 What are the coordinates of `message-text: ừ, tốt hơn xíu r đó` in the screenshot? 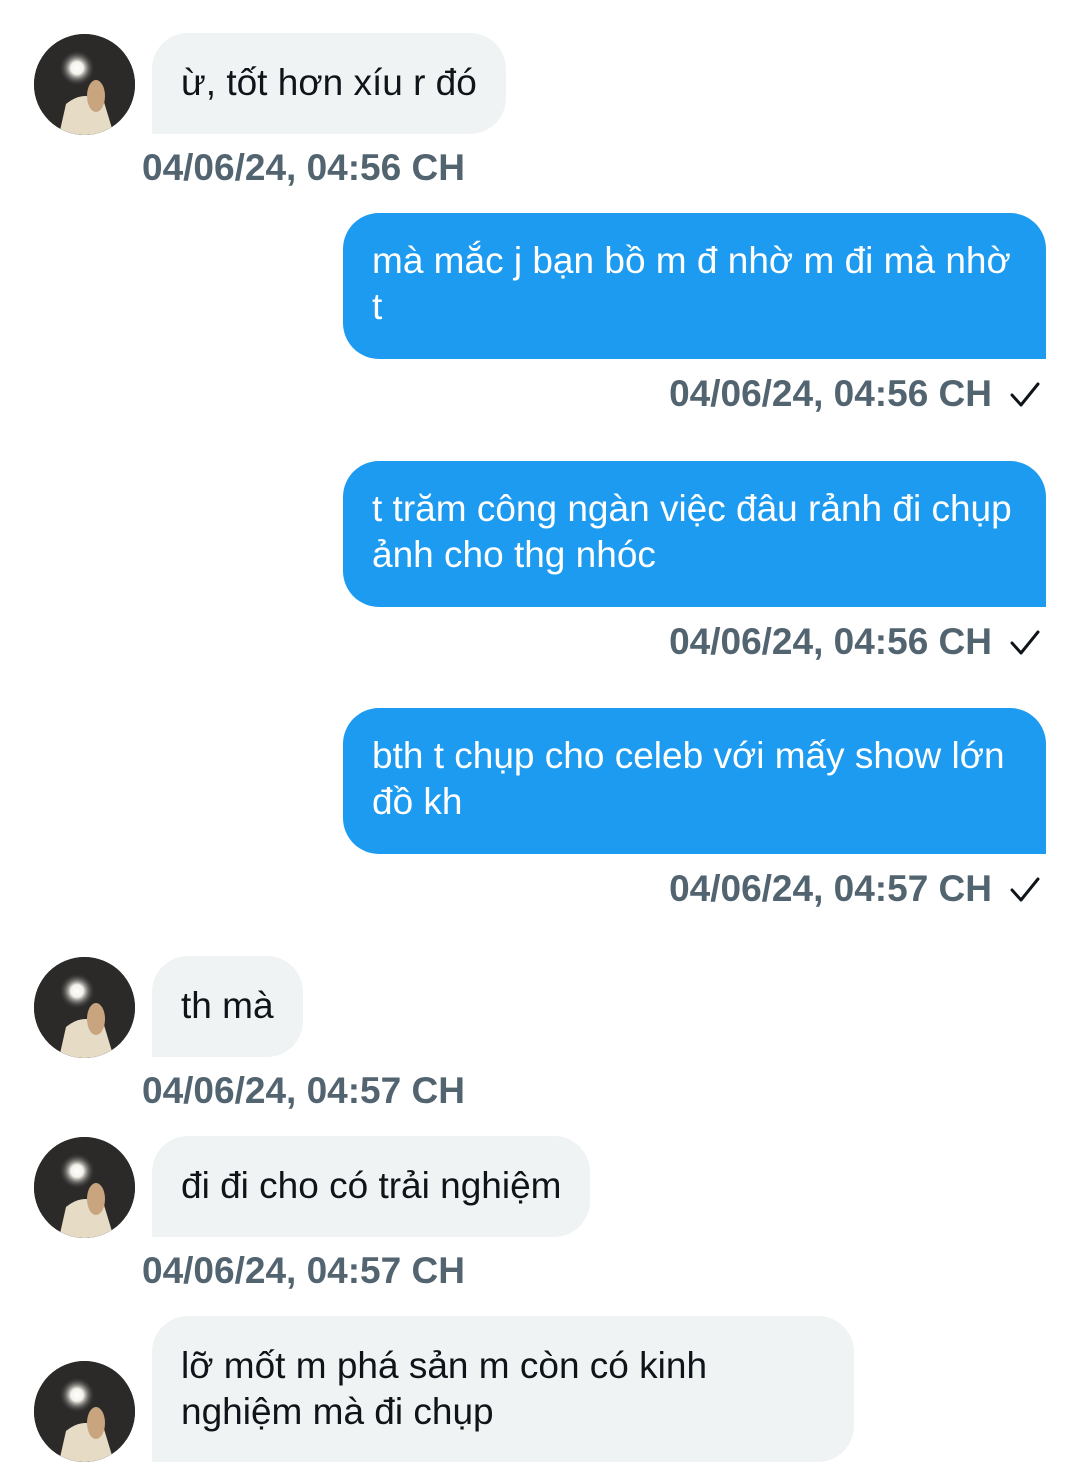 It's located at (329, 82).